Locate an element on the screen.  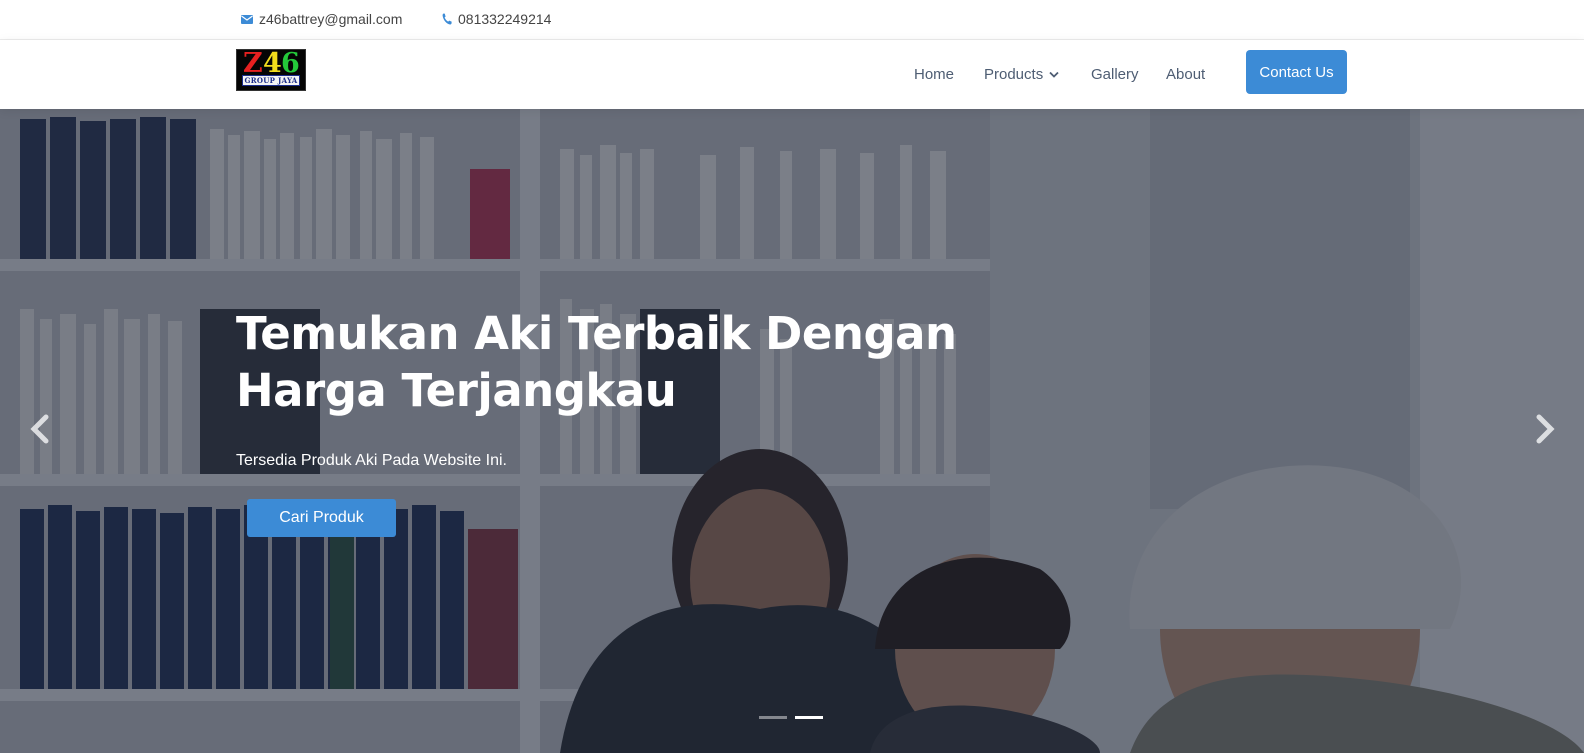
top-contact-bar: z46battrey@gmail.com 081332249214 is located at coordinates (792, 20).